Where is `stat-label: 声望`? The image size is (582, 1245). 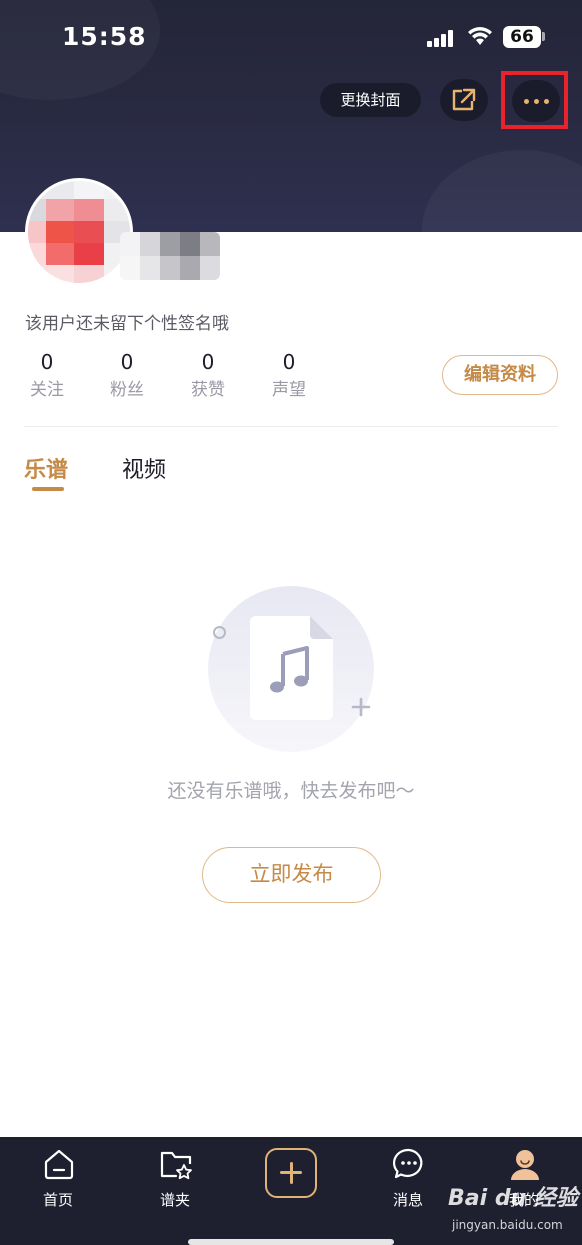
stat-label: 声望 is located at coordinates (289, 390).